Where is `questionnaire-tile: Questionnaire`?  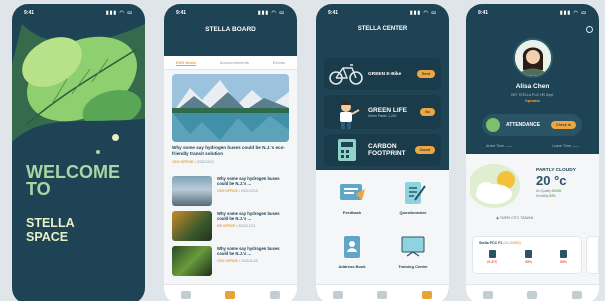
questionnaire-tile: Questionnaire is located at coordinates (413, 199).